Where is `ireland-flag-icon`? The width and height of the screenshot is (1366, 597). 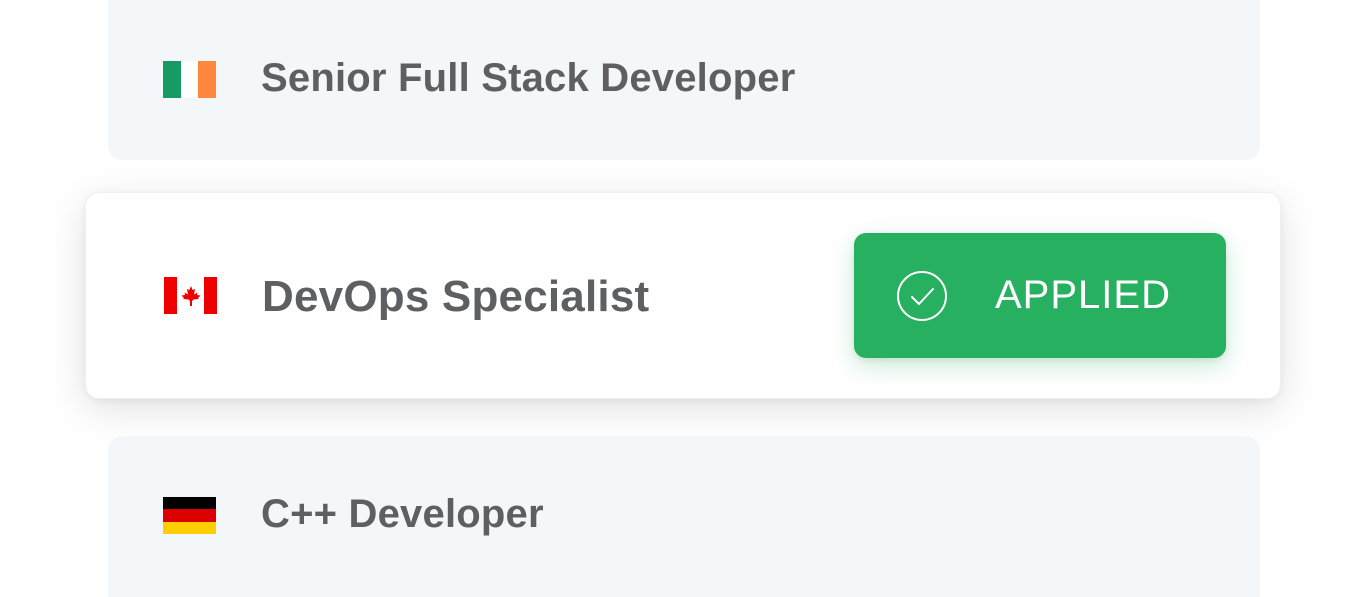
ireland-flag-icon is located at coordinates (189, 79).